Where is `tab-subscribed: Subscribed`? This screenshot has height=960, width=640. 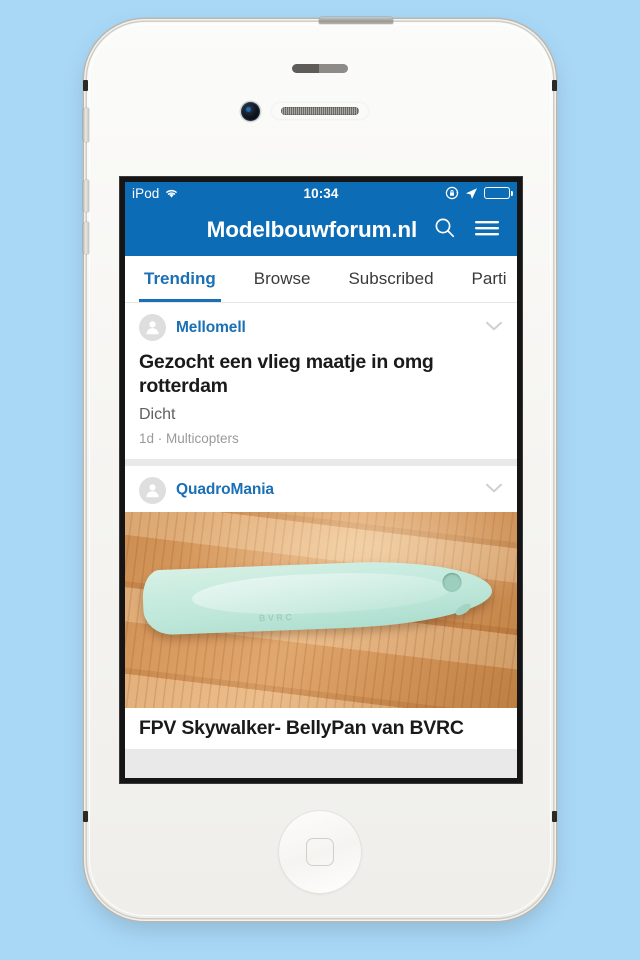
tab-subscribed: Subscribed is located at coordinates (390, 279).